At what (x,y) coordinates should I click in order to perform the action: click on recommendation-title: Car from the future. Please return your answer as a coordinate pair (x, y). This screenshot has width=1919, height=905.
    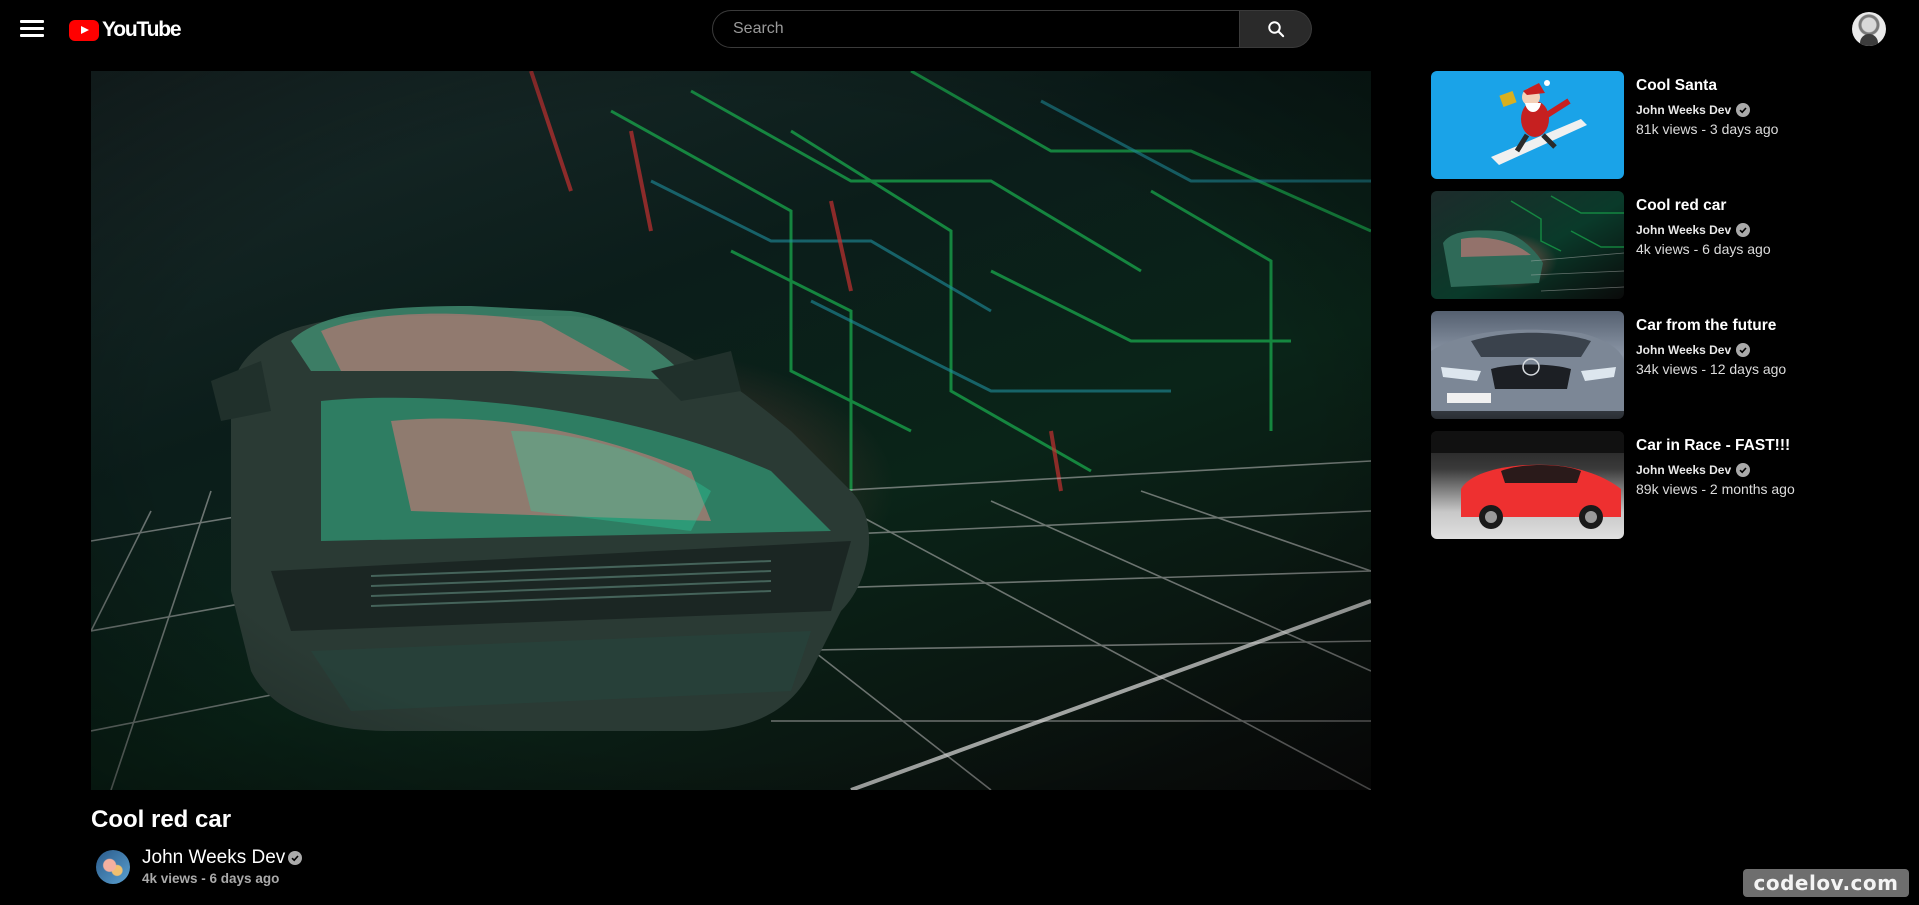
    Looking at the image, I should click on (1711, 326).